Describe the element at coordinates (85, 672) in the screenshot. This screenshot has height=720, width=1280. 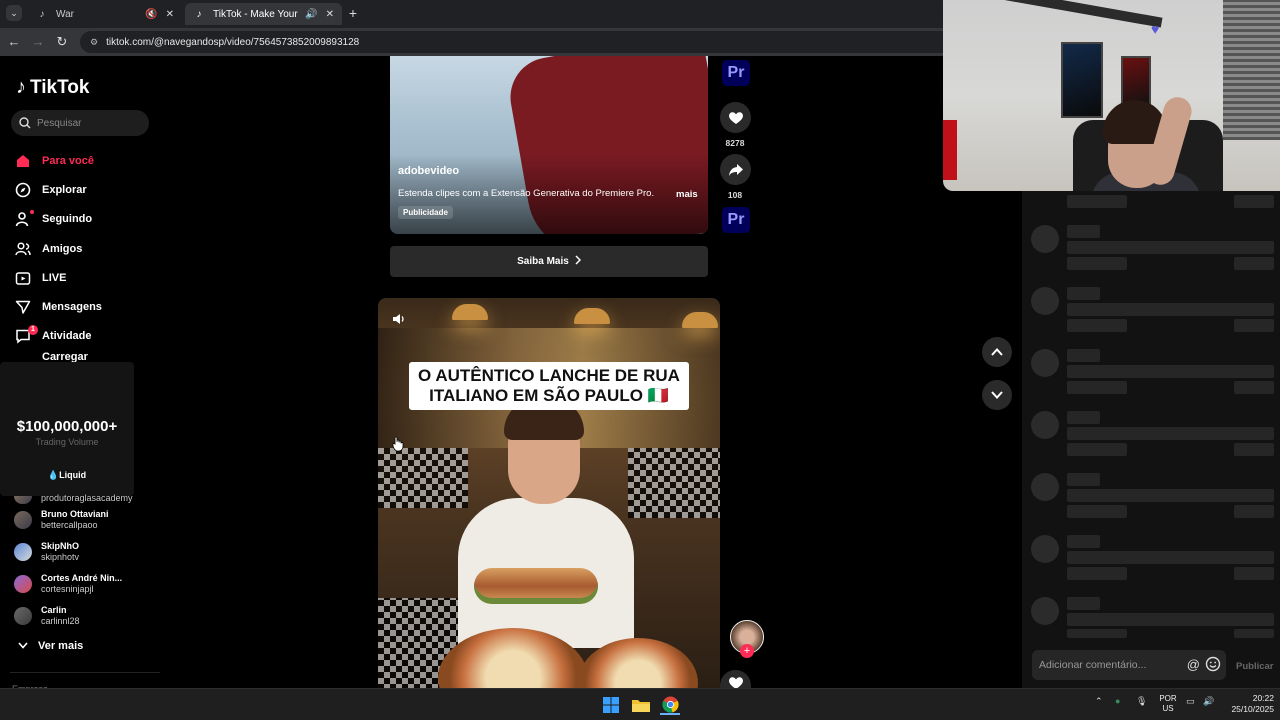
I see `sidebar-divider` at that location.